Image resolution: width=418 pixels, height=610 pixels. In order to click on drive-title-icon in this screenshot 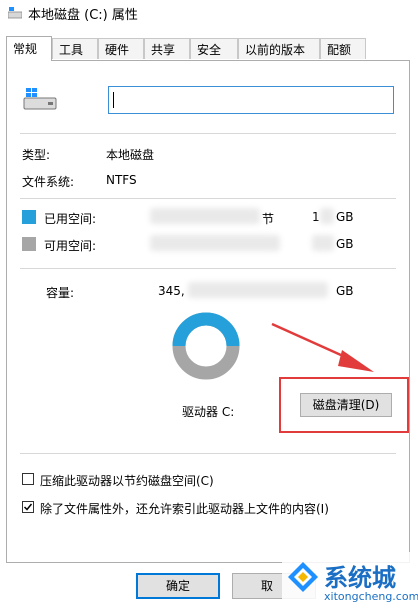, I will do `click(15, 13)`.